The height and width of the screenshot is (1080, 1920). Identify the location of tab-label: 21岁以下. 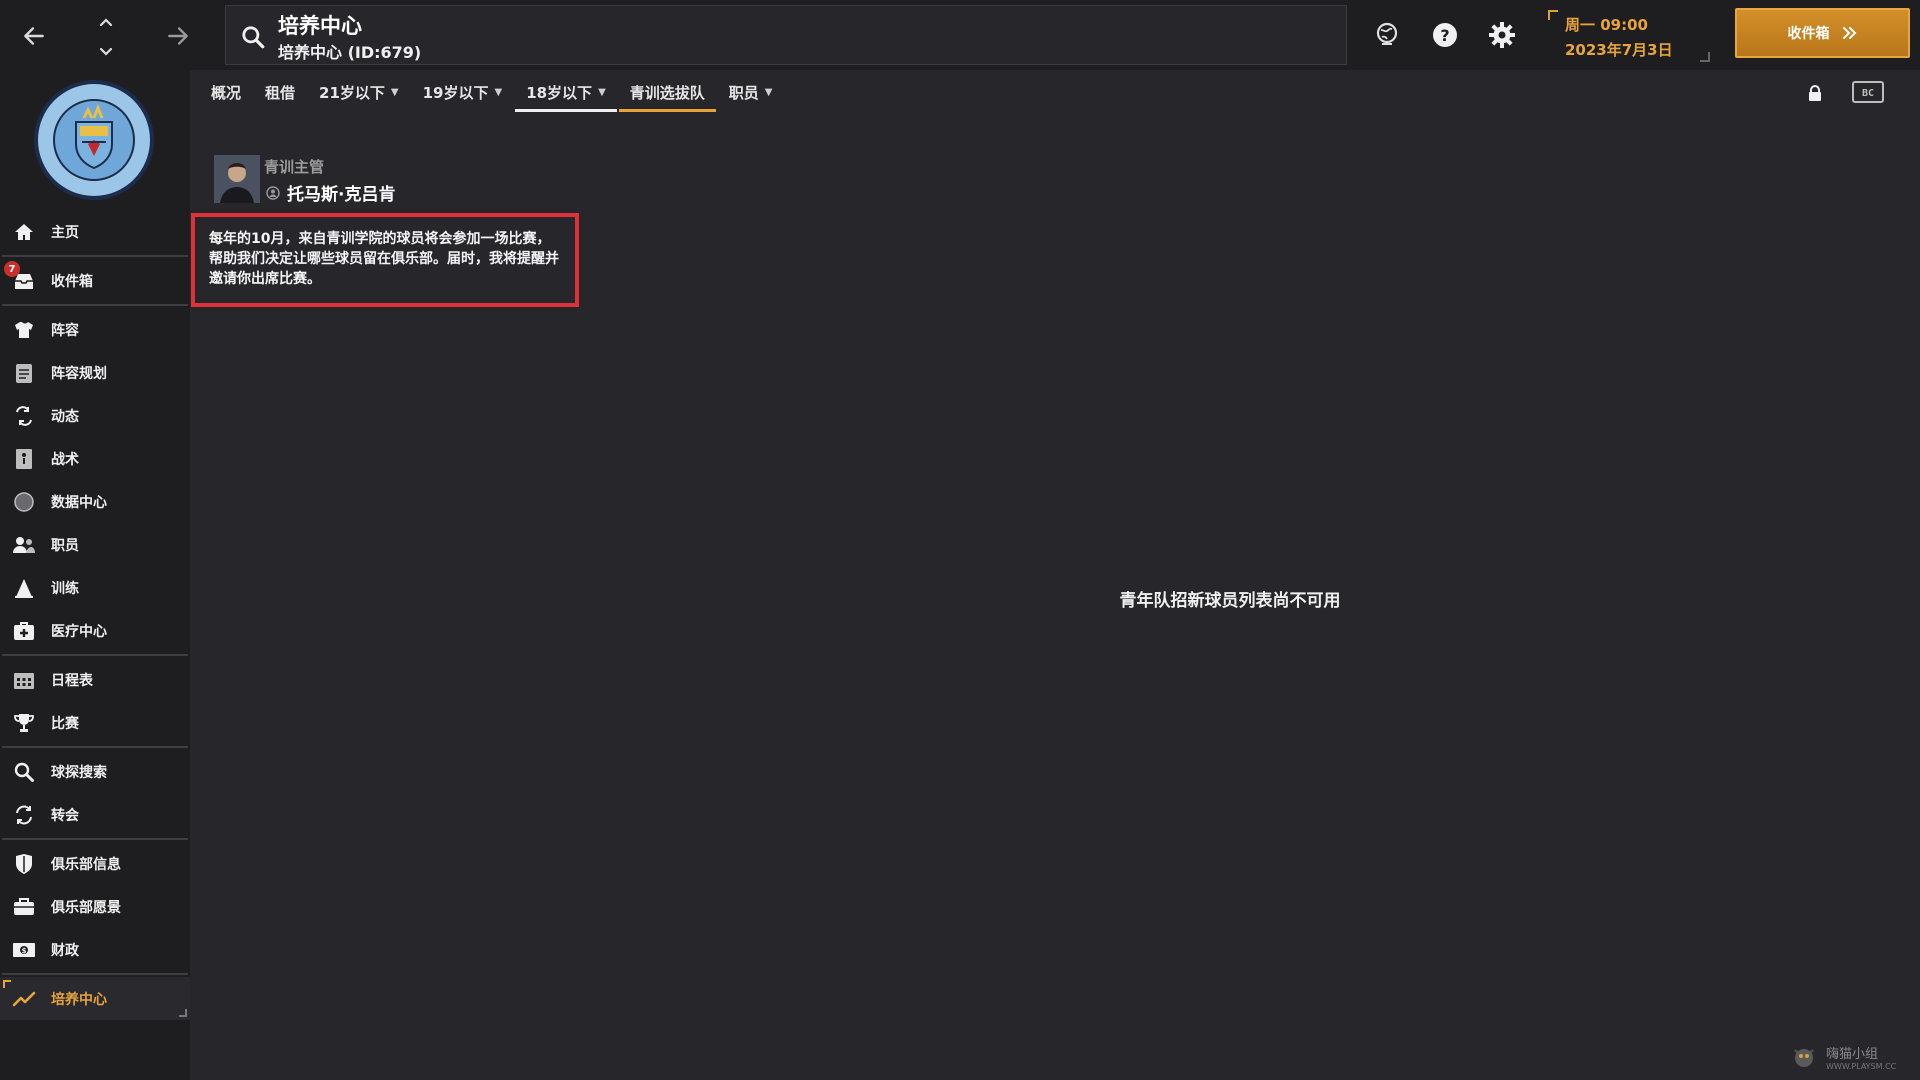
(352, 93).